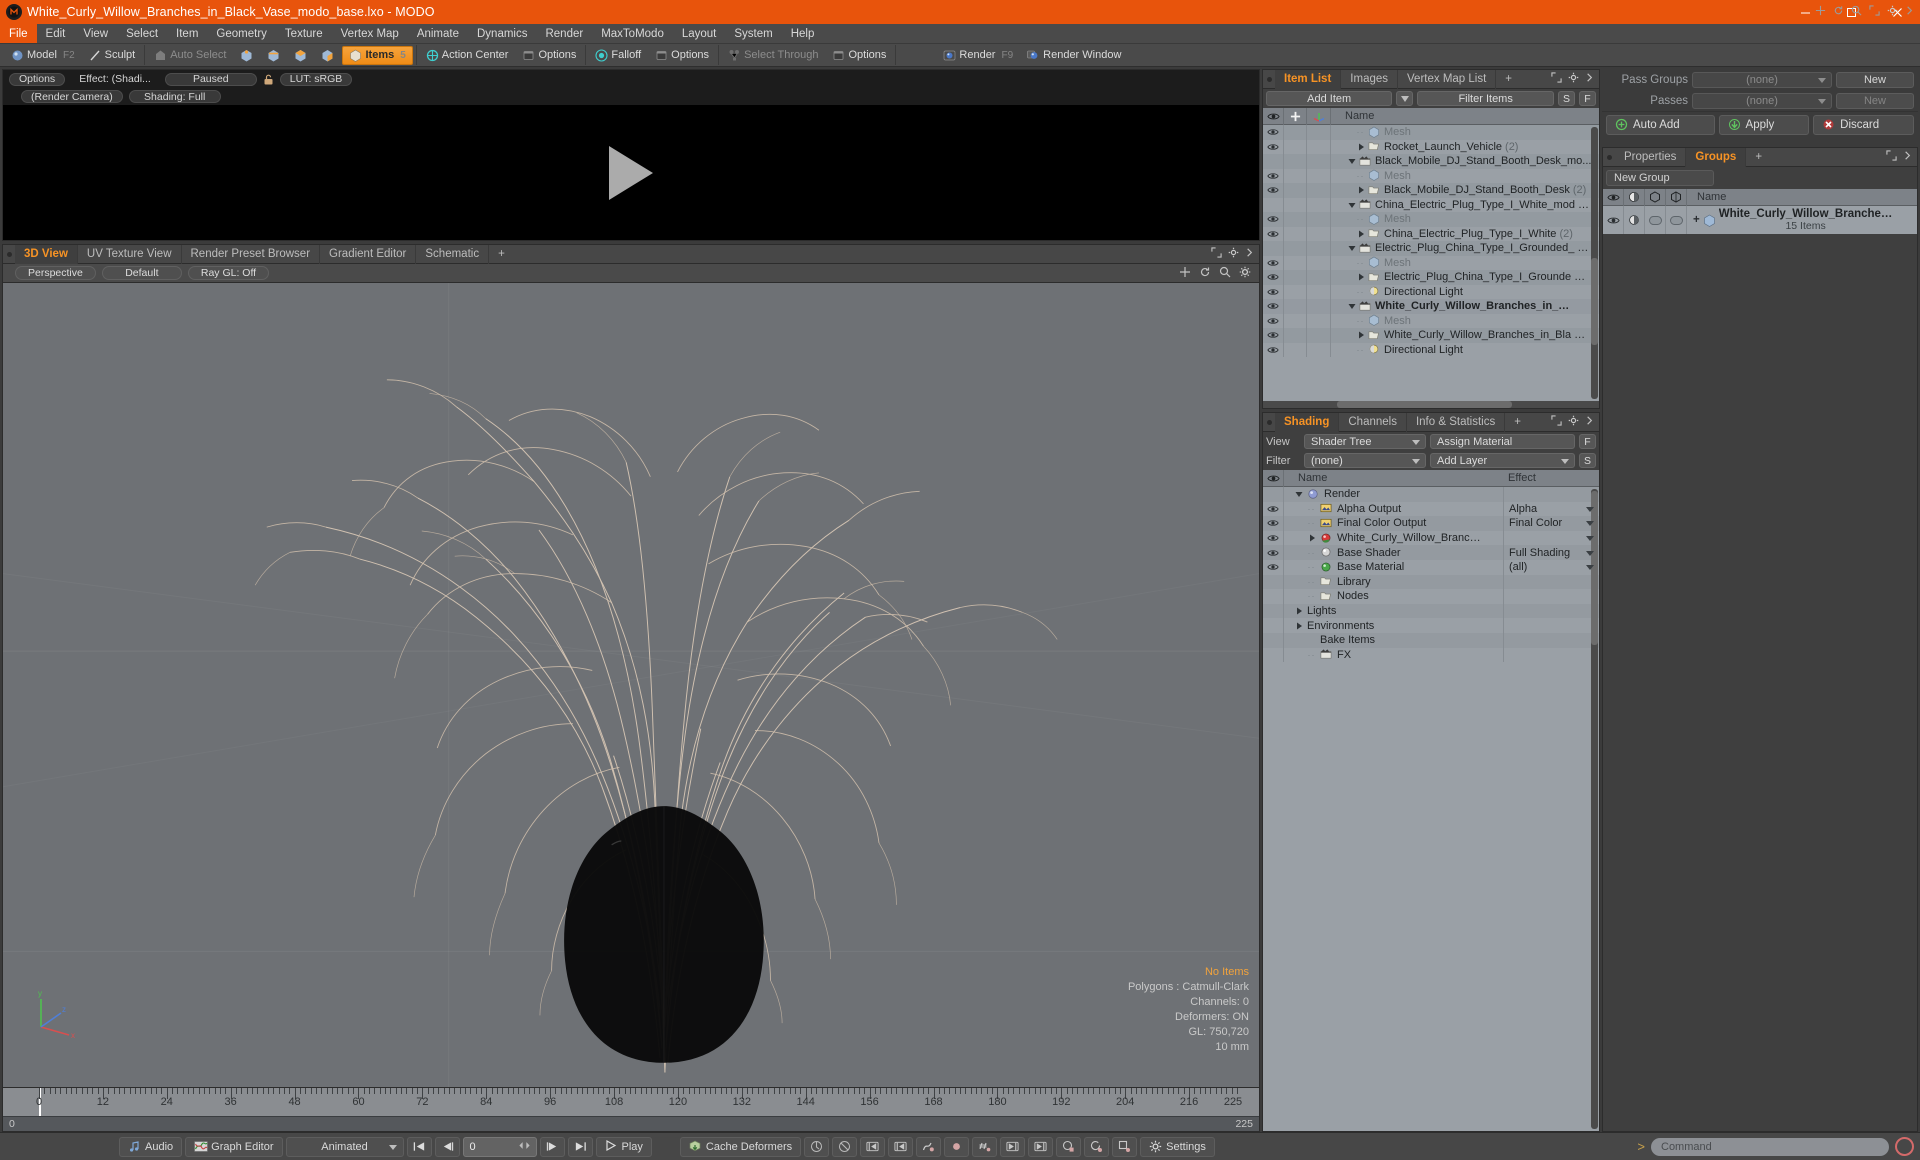  What do you see at coordinates (549, 55) in the screenshot?
I see `action-center-options-button: Options` at bounding box center [549, 55].